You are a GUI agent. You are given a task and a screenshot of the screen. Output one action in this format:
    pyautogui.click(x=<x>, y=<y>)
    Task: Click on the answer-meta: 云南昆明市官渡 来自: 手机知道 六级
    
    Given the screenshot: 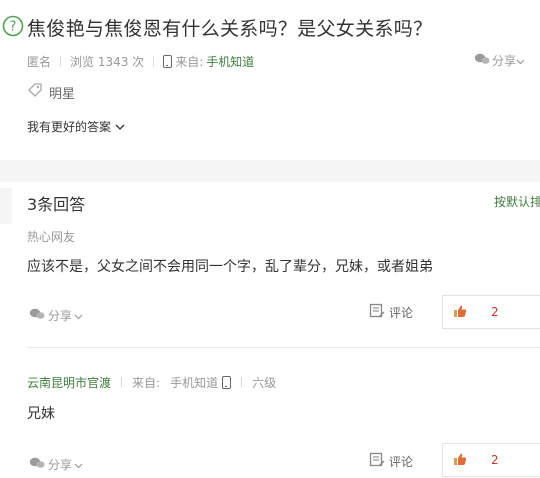 What is the action you would take?
    pyautogui.click(x=151, y=382)
    